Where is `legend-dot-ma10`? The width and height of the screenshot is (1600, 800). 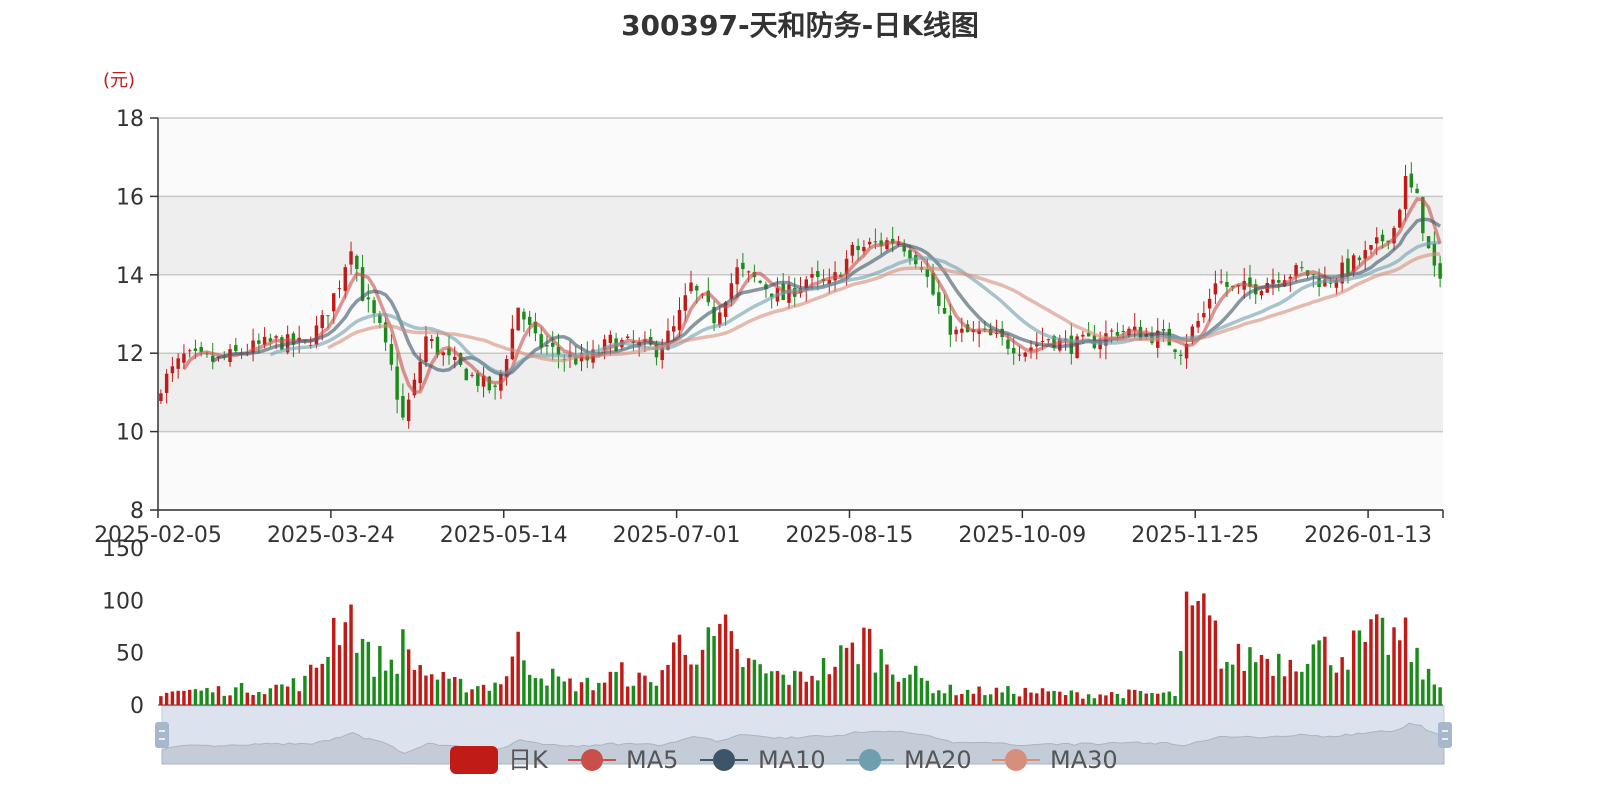
legend-dot-ma10 is located at coordinates (724, 760).